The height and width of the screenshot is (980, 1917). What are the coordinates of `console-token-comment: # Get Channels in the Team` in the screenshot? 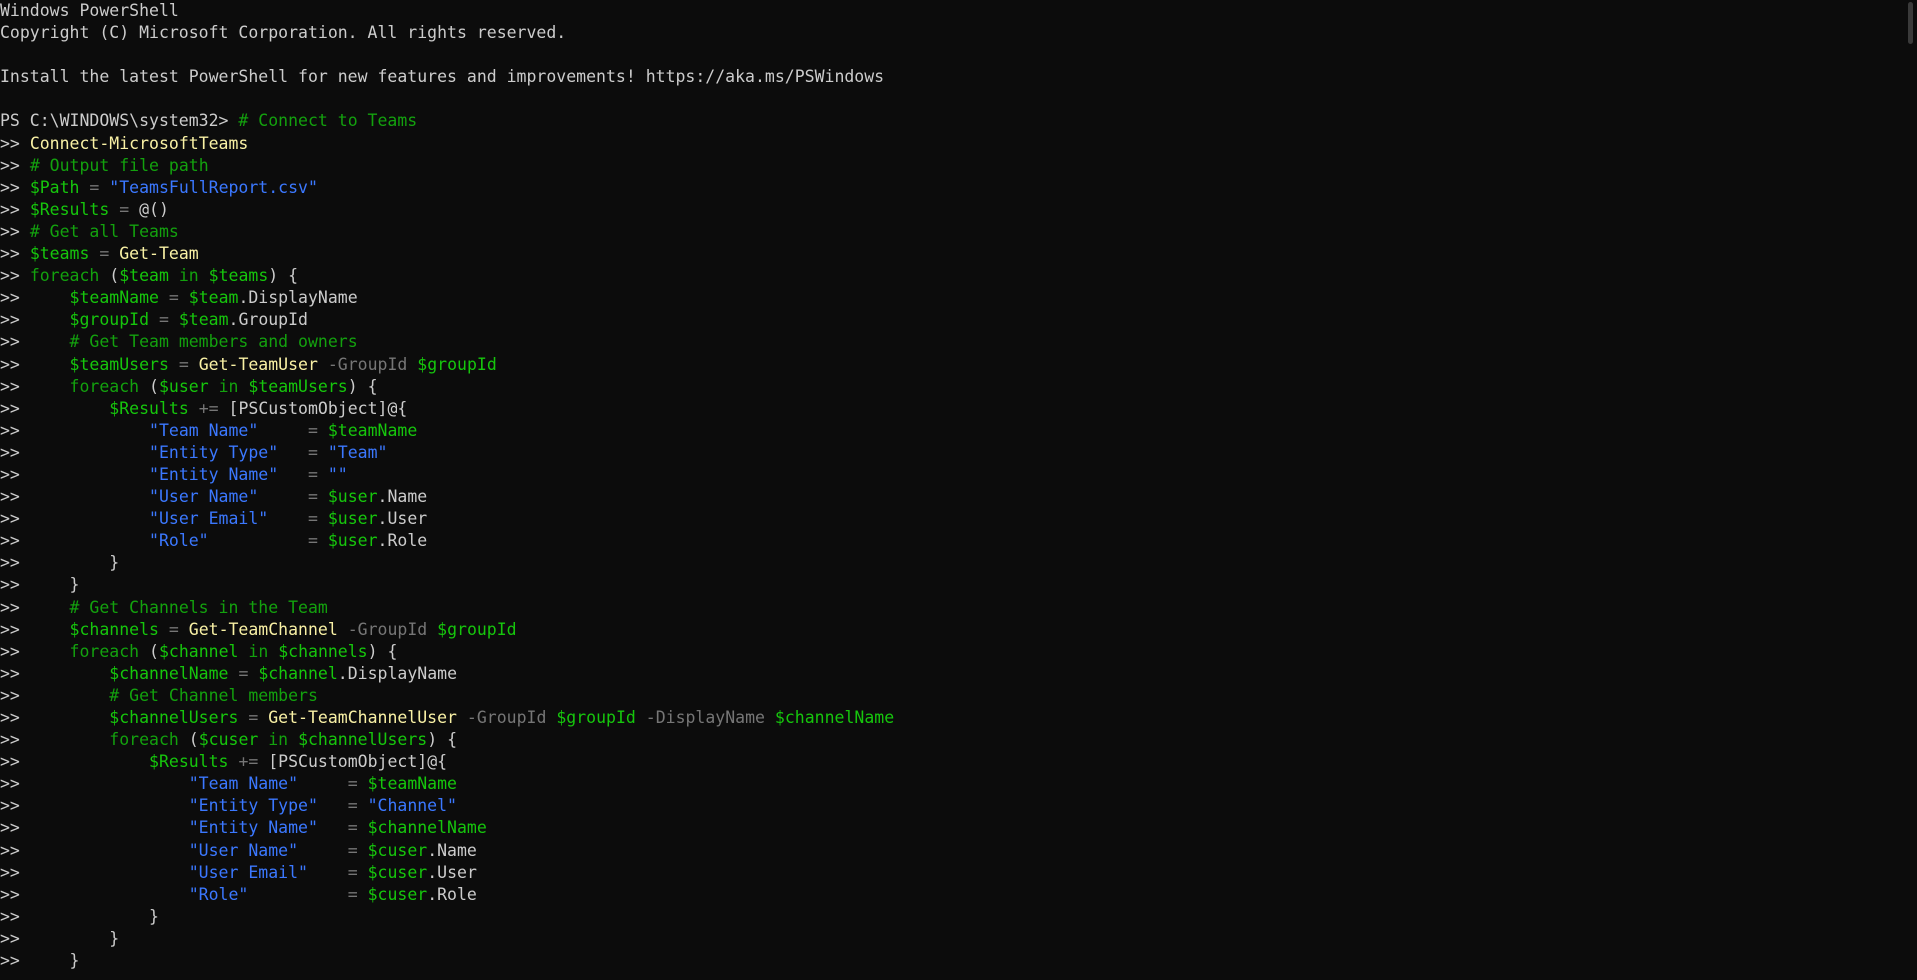 It's located at (198, 607).